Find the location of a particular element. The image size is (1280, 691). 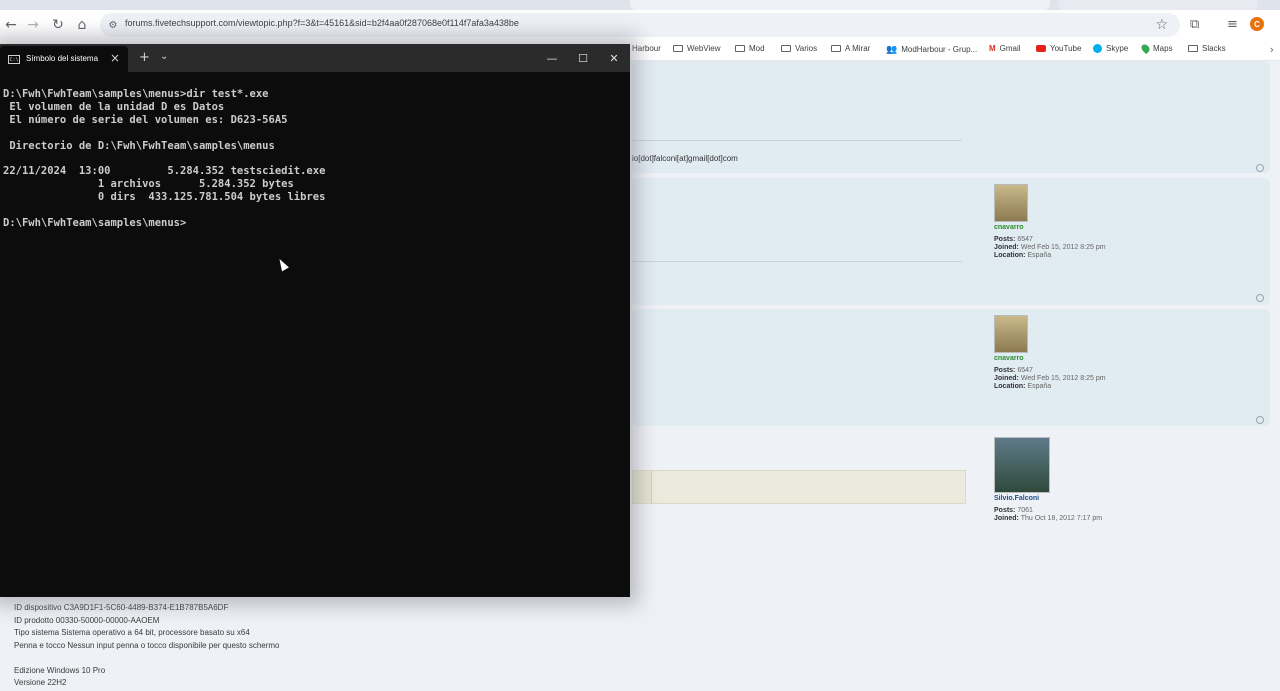

extensions-icon: ⧉ is located at coordinates (1194, 24).